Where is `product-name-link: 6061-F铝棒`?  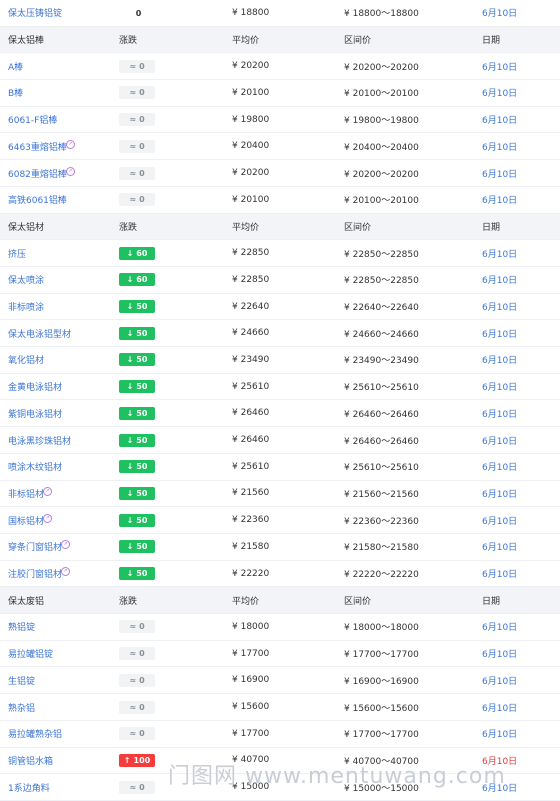
product-name-link: 6061-F铝棒 is located at coordinates (32, 119).